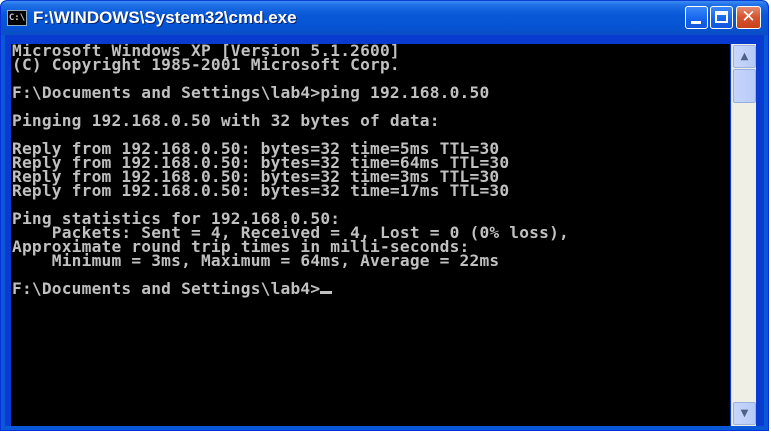 This screenshot has width=771, height=433. Describe the element at coordinates (165, 17) in the screenshot. I see `window-title: F:\WINDOWS\System32\cmd.exe` at that location.